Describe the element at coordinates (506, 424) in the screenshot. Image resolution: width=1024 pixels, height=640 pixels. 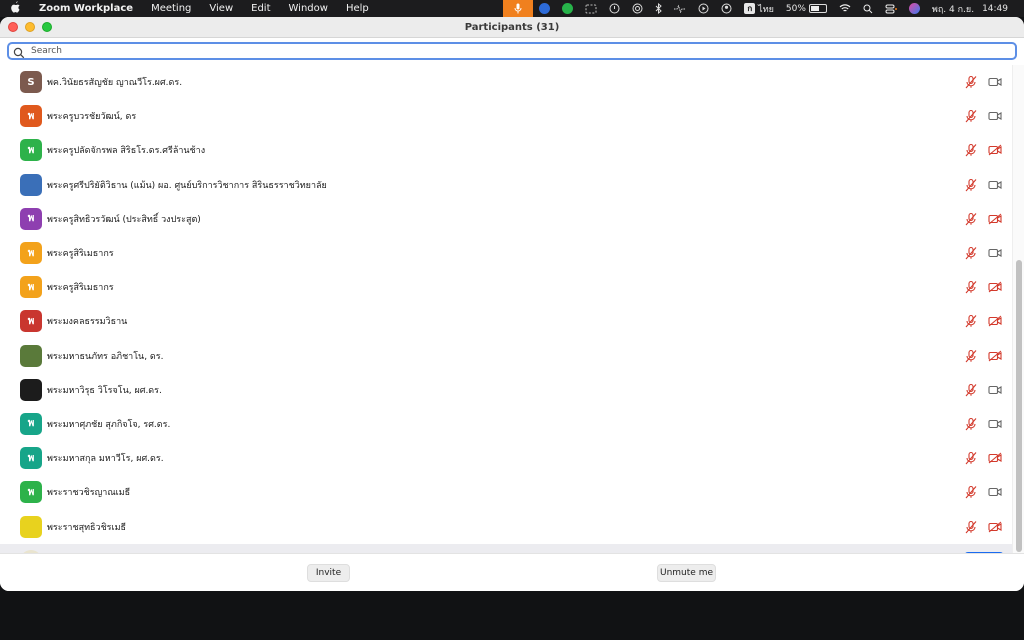
I see `participant-row: พ พระมหาศุภชัย สุภกิจโจ, รศ.ดร.` at that location.